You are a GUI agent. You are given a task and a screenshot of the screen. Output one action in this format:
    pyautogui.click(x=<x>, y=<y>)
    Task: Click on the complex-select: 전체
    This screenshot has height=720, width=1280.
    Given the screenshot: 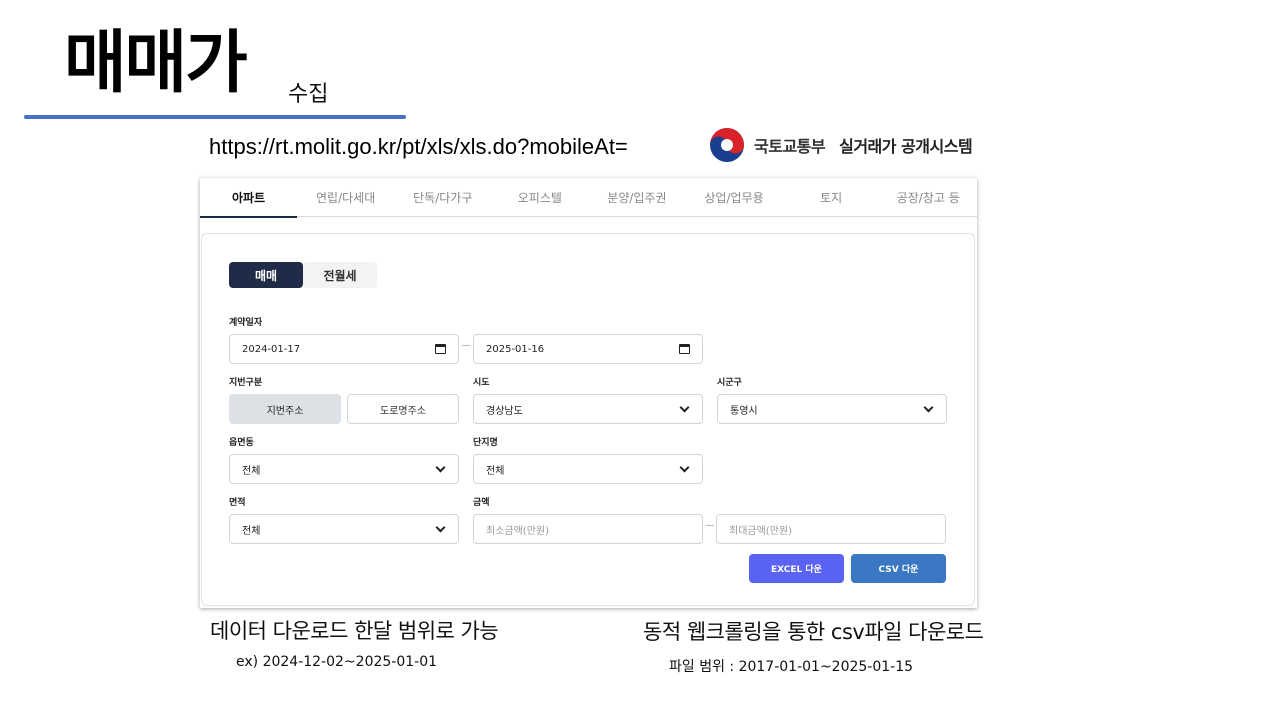 What is the action you would take?
    pyautogui.click(x=588, y=469)
    